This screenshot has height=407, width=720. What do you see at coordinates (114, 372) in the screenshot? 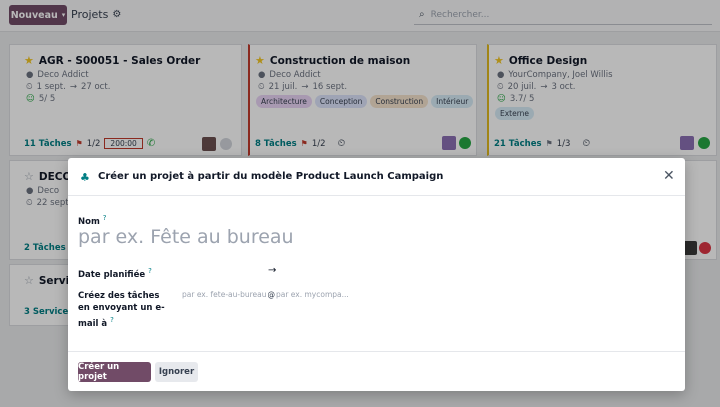
I see `create-project-button: Créer un projet` at bounding box center [114, 372].